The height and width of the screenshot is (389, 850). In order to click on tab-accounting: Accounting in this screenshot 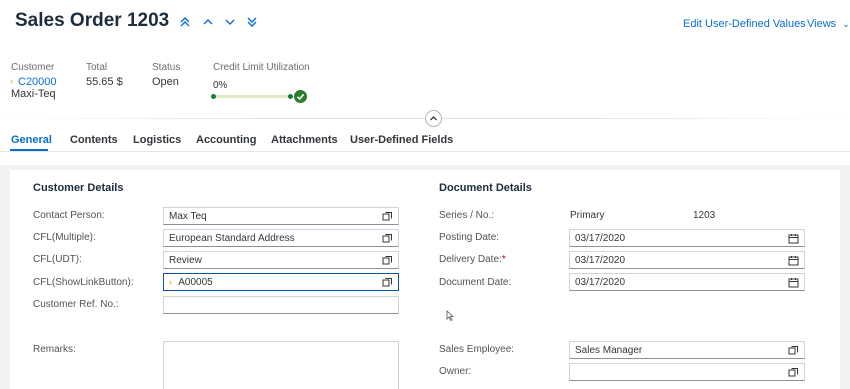, I will do `click(226, 140)`.